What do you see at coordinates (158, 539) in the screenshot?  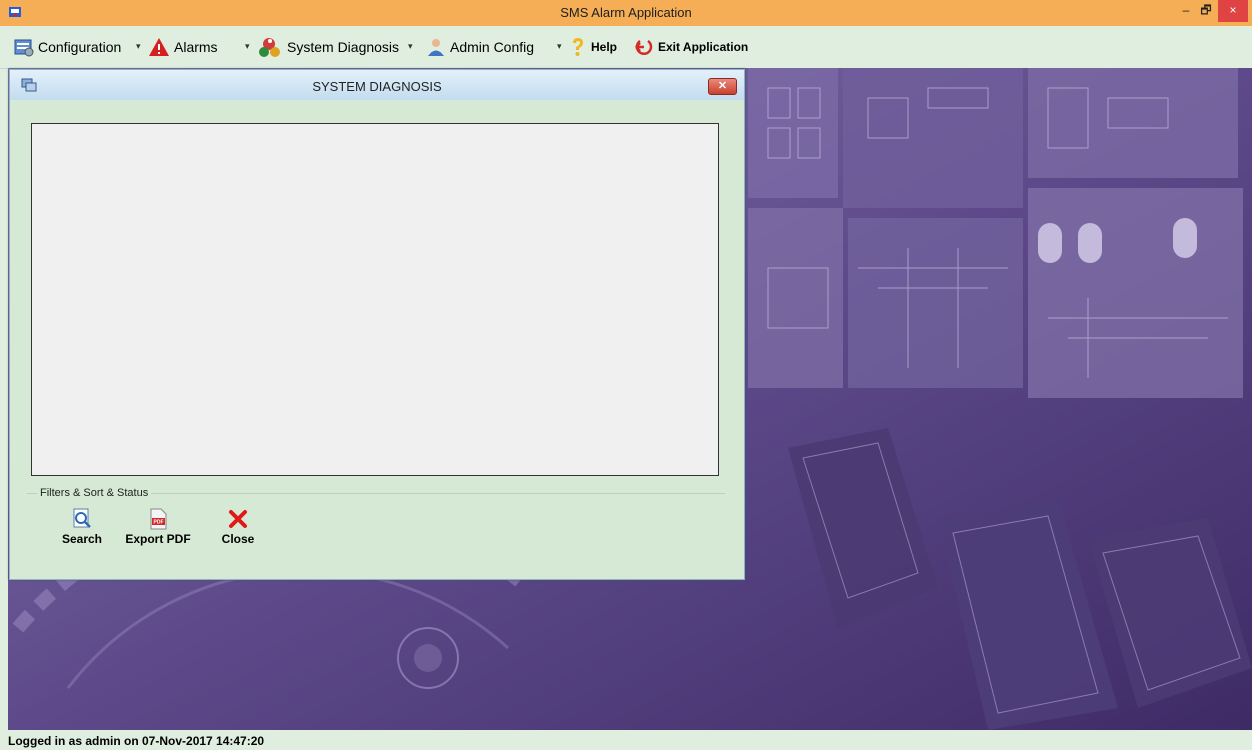 I see `export-pdf-button-label: Export PDF` at bounding box center [158, 539].